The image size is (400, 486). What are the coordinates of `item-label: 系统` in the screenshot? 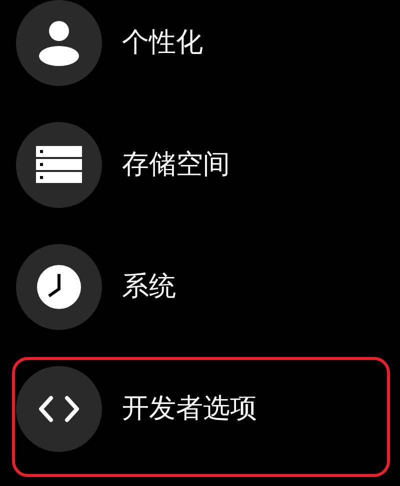 It's located at (149, 287).